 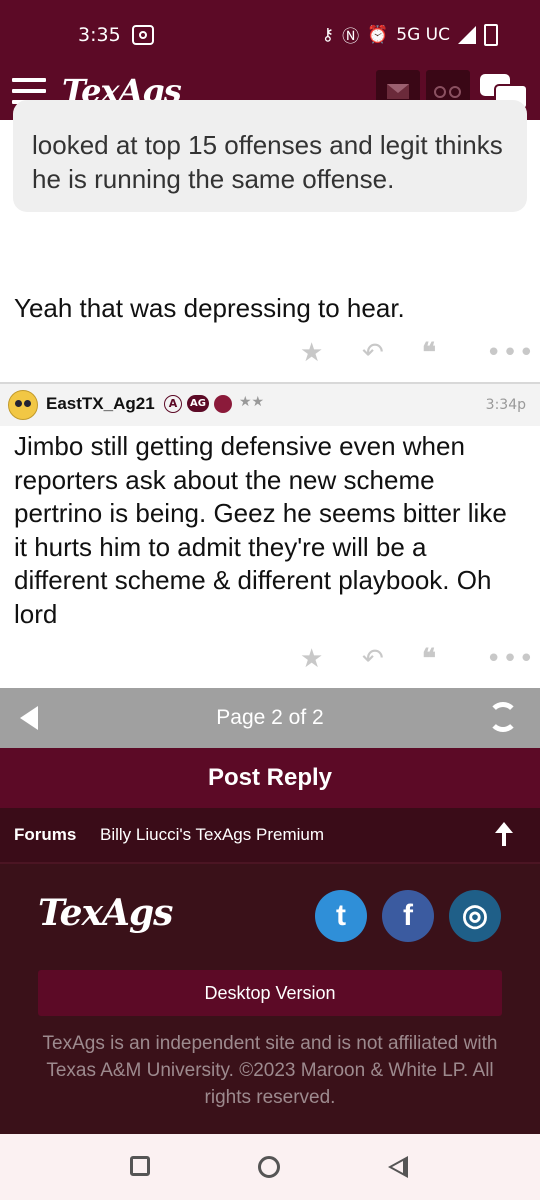 What do you see at coordinates (505, 405) in the screenshot?
I see `post-time: 3:34p` at bounding box center [505, 405].